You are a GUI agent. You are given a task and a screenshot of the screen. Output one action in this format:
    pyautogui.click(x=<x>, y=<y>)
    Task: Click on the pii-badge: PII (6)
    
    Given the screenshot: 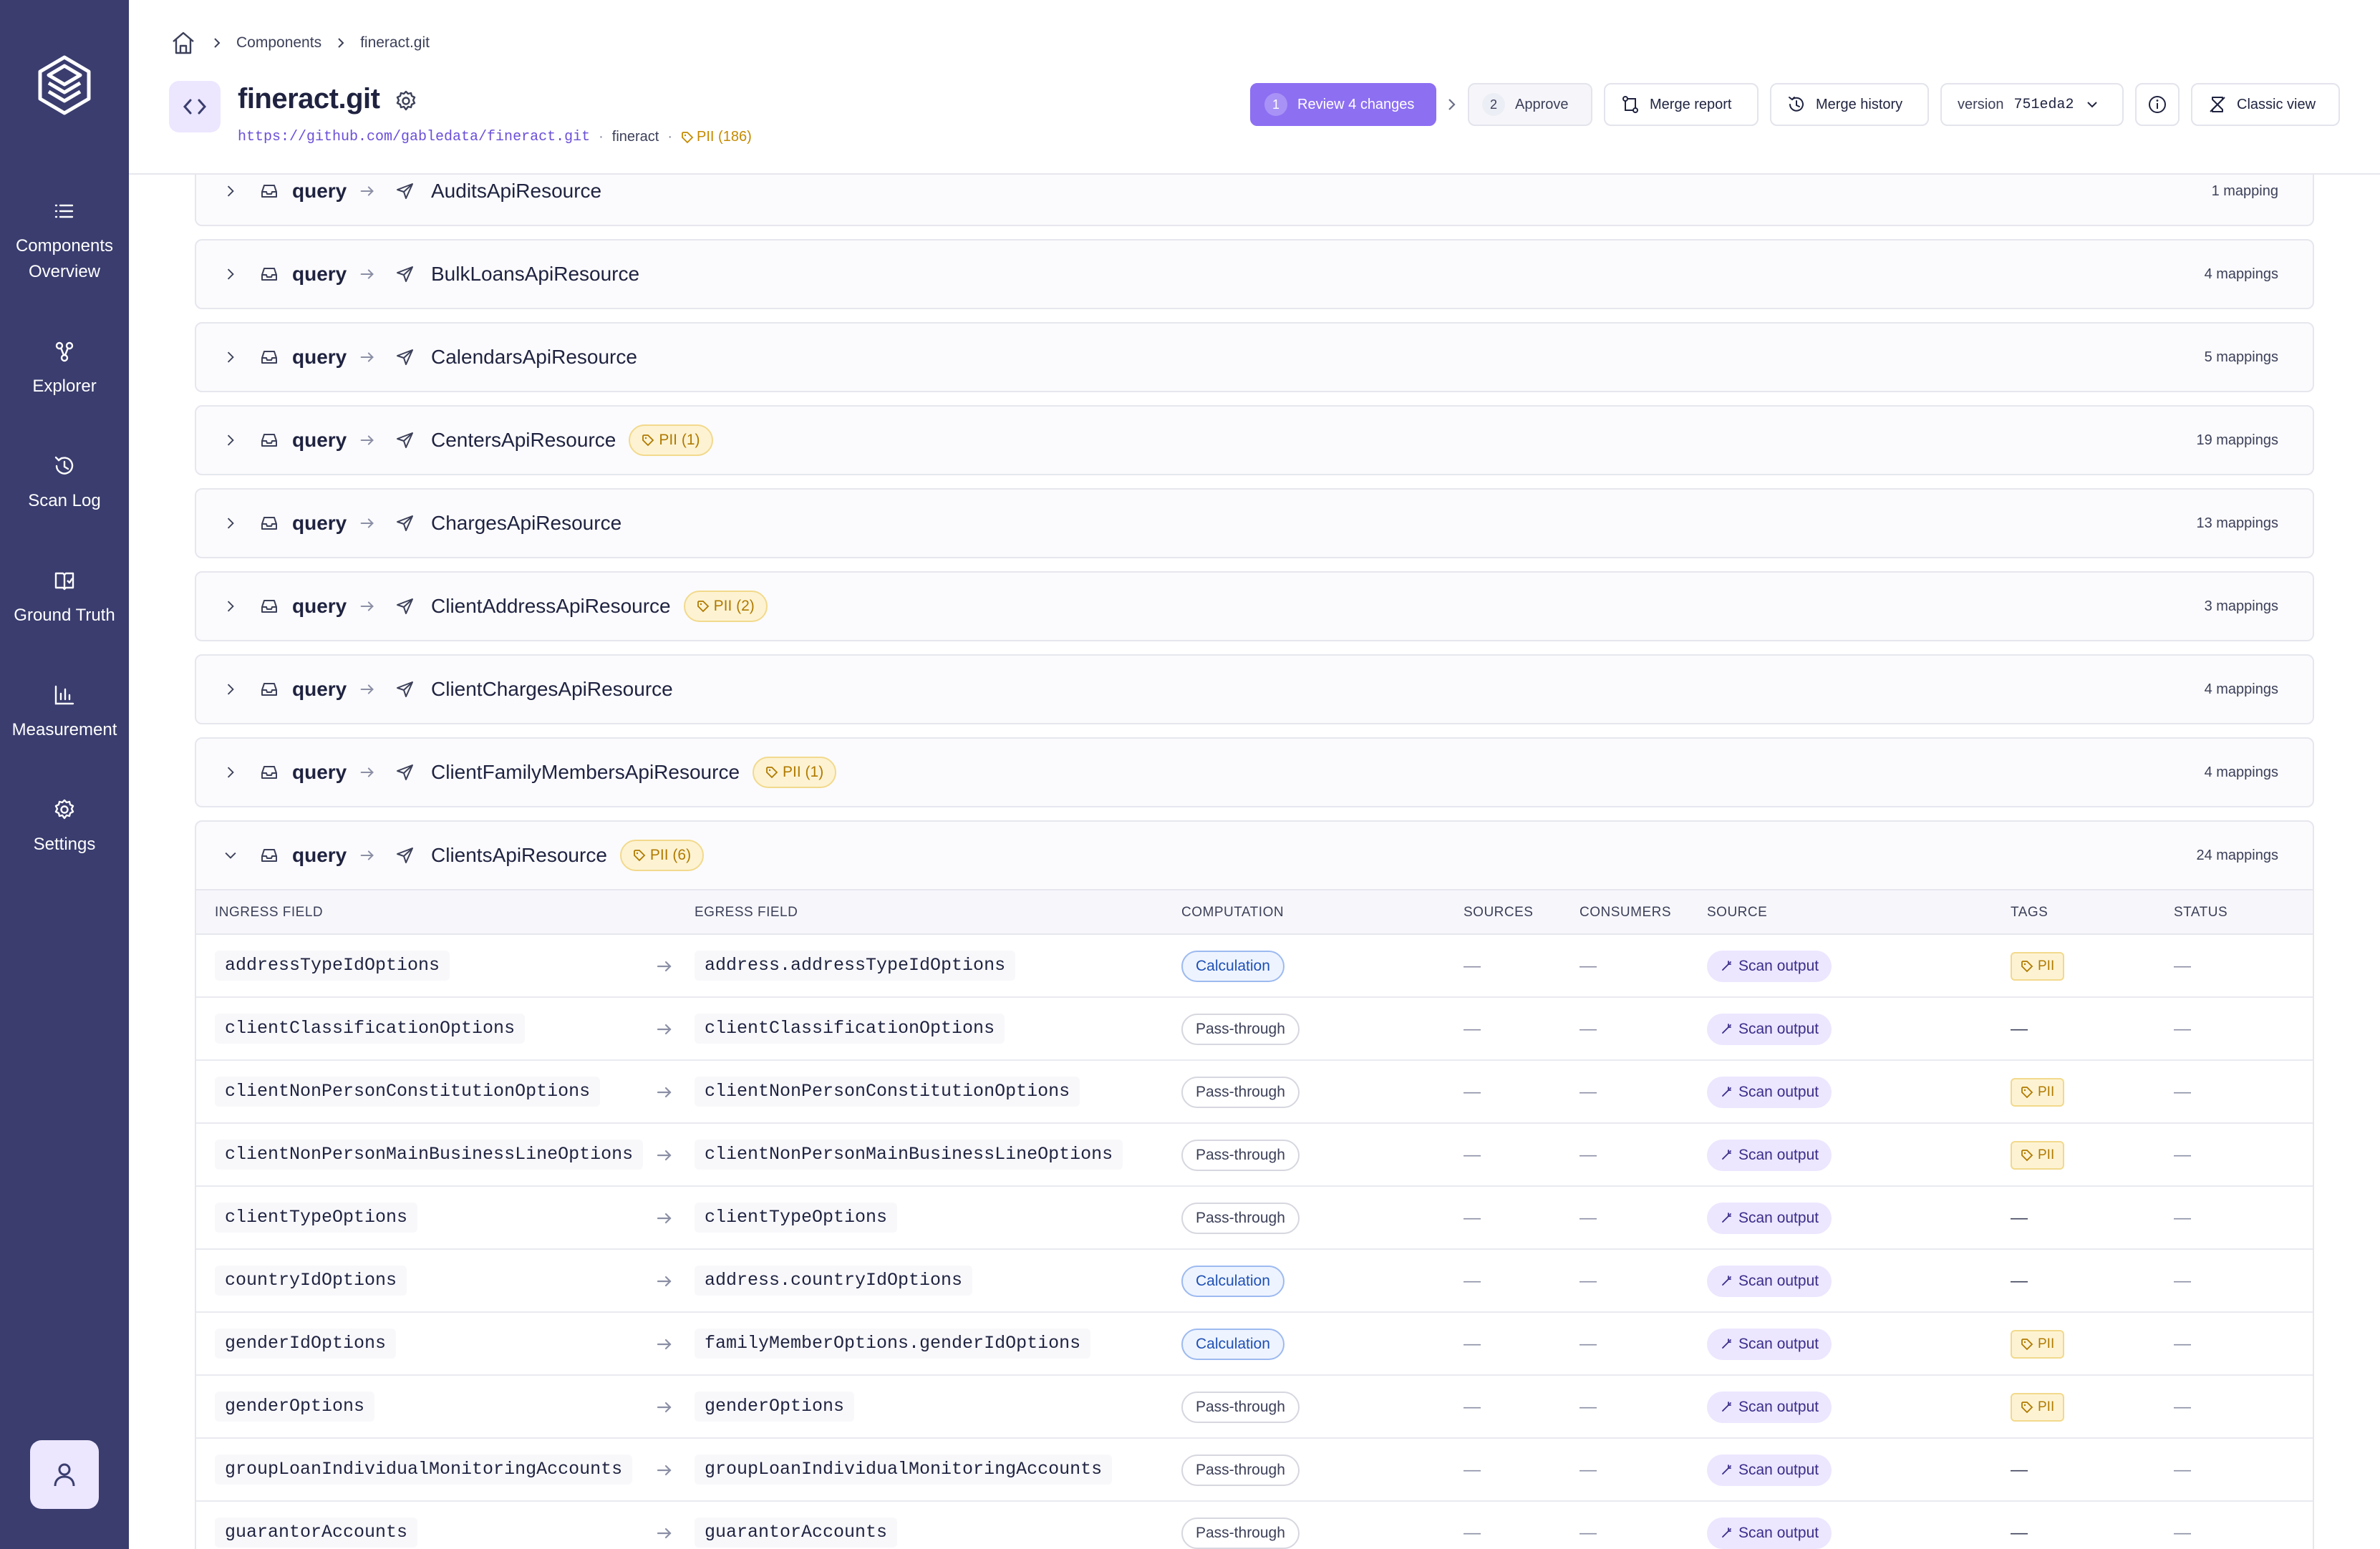 What is the action you would take?
    pyautogui.click(x=662, y=855)
    